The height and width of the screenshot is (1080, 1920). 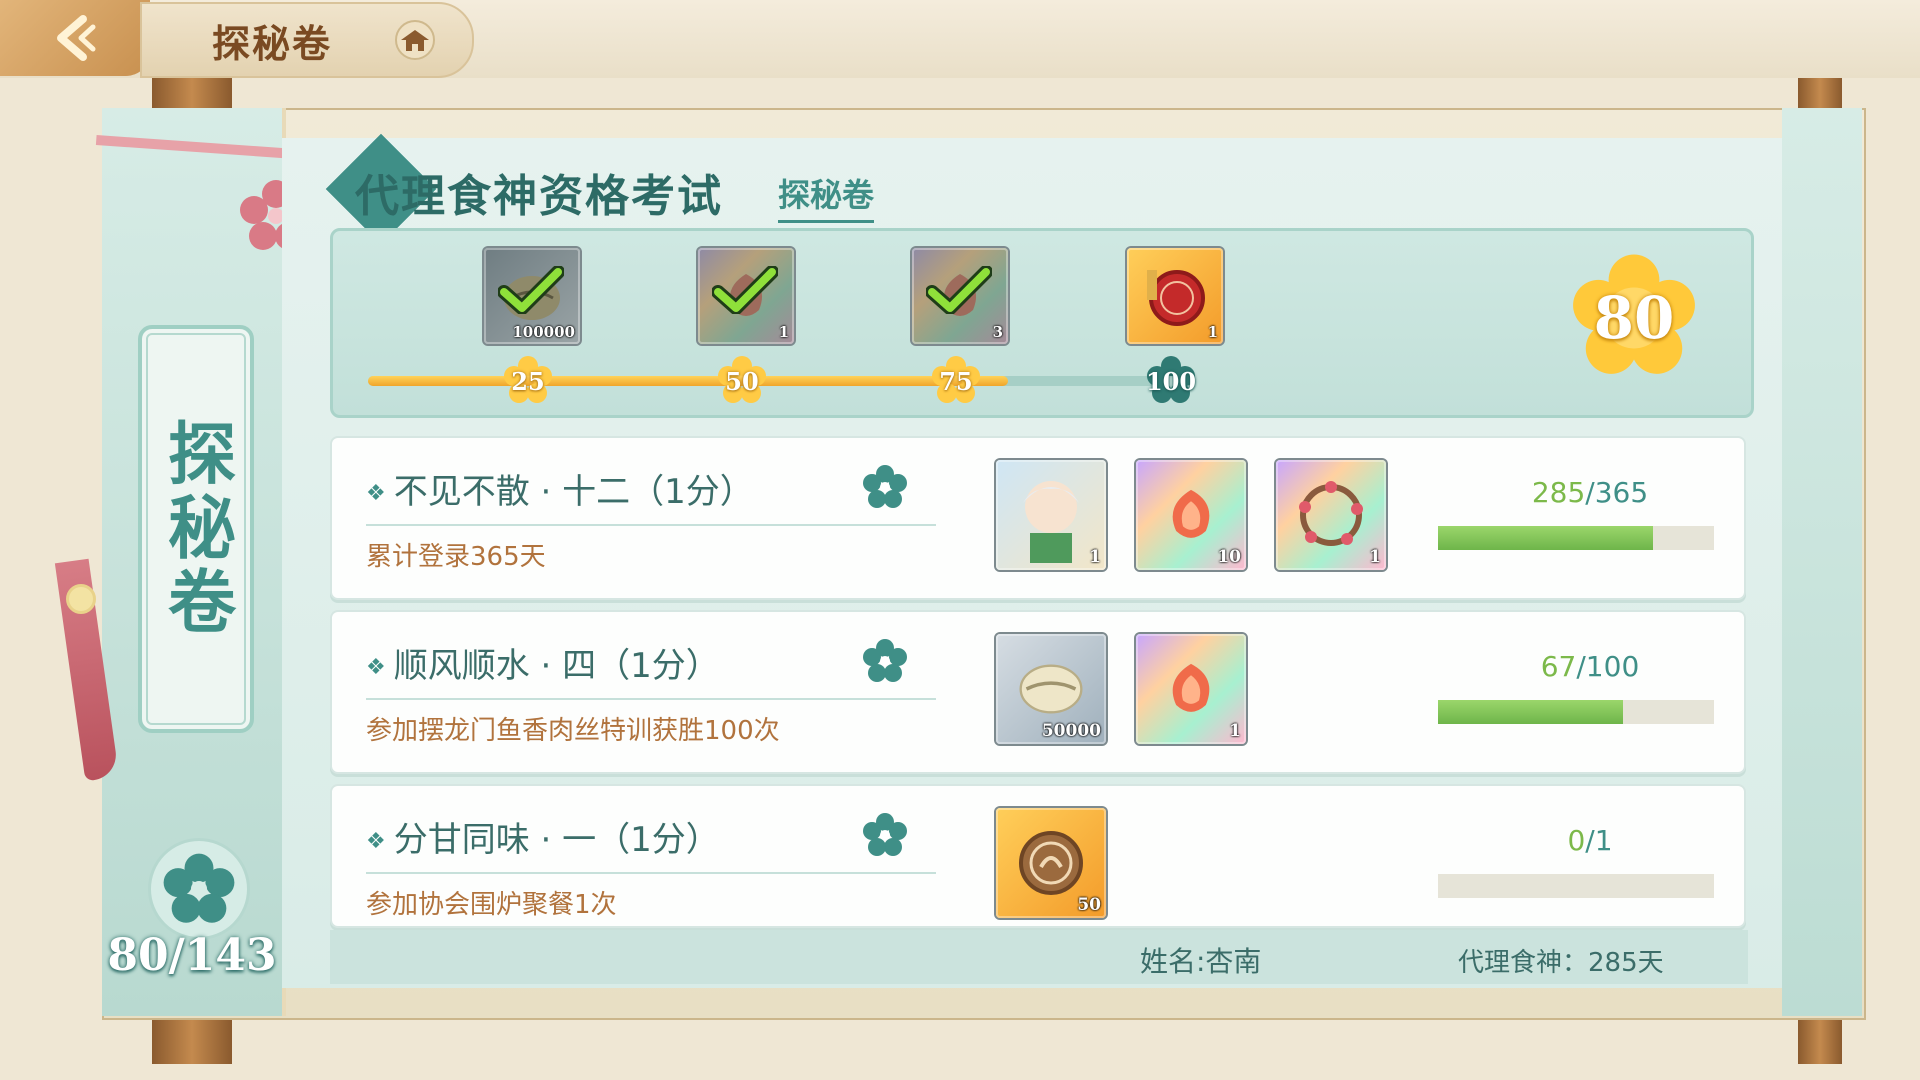 I want to click on milestone-label: 75, so click(x=956, y=381).